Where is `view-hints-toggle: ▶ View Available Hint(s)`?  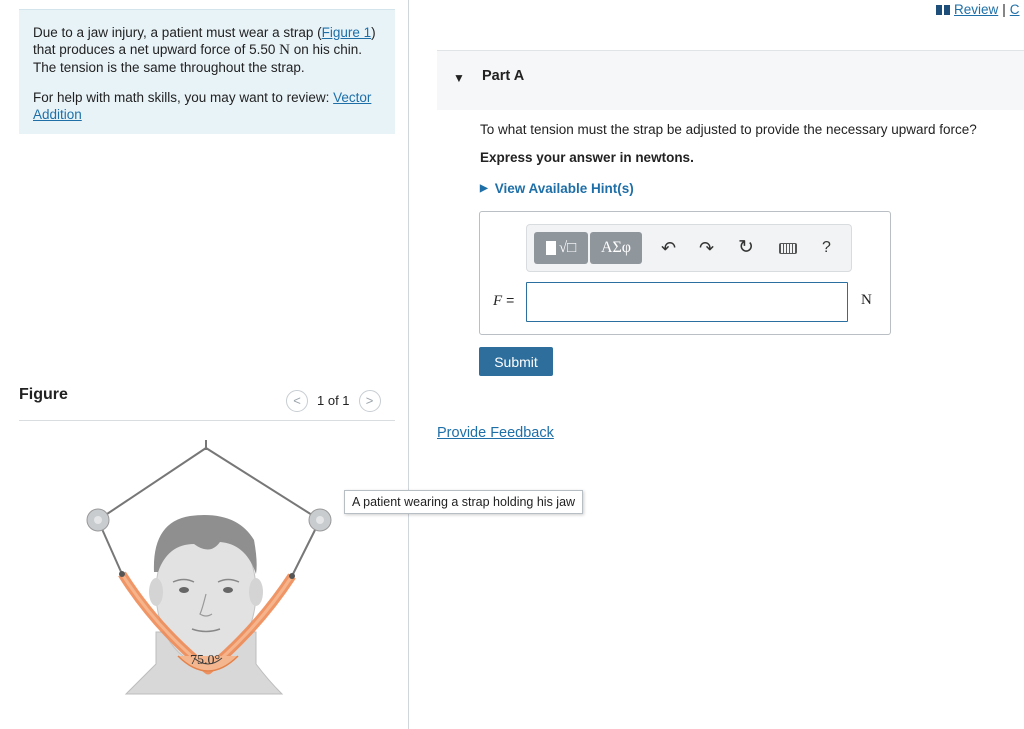
view-hints-toggle: ▶ View Available Hint(s) is located at coordinates (557, 188).